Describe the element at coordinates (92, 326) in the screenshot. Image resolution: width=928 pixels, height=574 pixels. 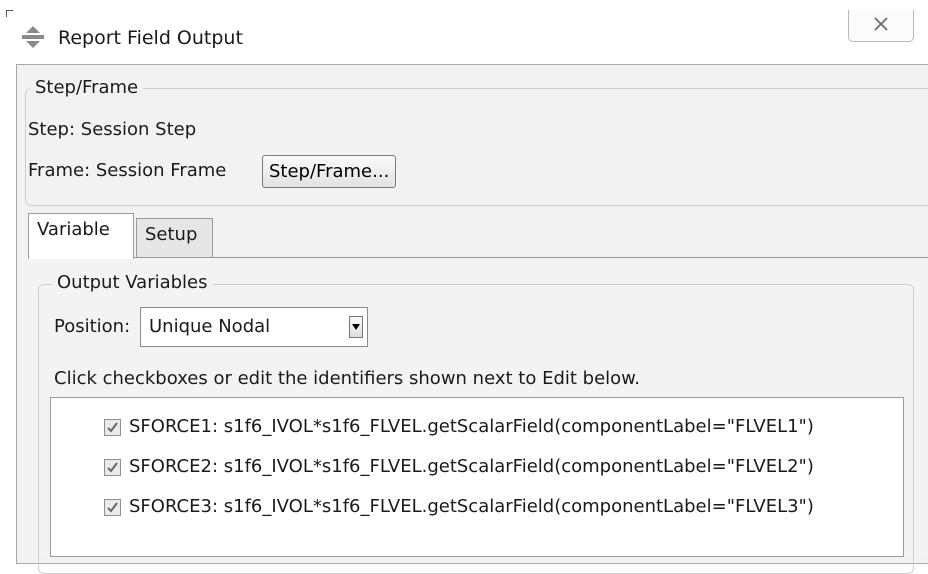
I see `position-label: Position:` at that location.